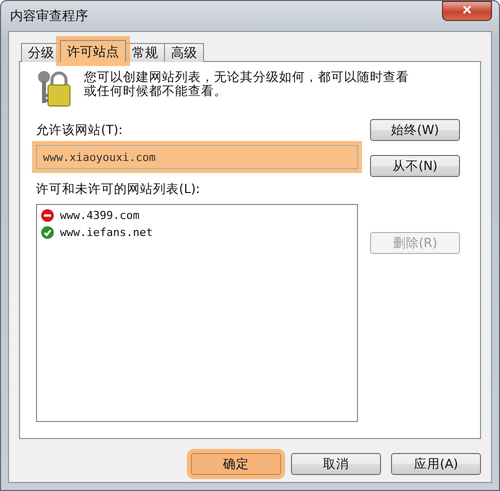 The height and width of the screenshot is (491, 500). Describe the element at coordinates (48, 16) in the screenshot. I see `window-title: 内容审查程序` at that location.